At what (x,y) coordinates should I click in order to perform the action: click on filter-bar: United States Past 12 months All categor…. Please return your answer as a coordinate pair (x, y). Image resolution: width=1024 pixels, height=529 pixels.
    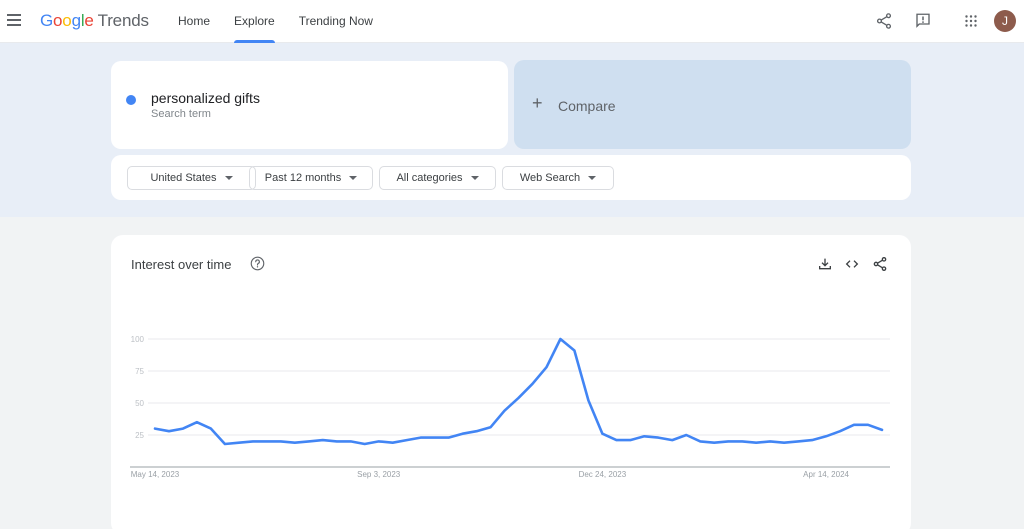
    Looking at the image, I should click on (511, 177).